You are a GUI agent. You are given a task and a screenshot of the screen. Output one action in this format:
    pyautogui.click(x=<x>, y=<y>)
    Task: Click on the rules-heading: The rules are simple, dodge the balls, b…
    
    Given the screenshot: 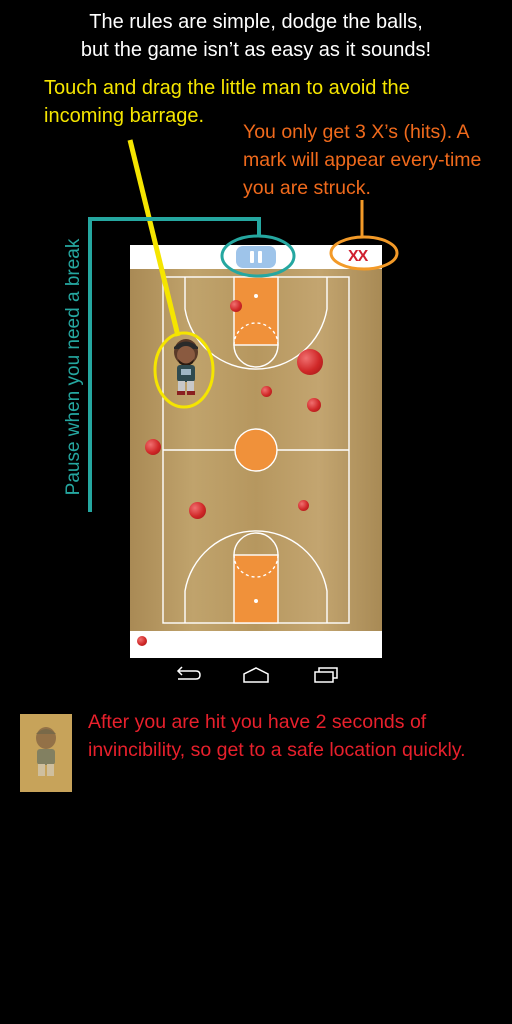 What is the action you would take?
    pyautogui.click(x=256, y=36)
    